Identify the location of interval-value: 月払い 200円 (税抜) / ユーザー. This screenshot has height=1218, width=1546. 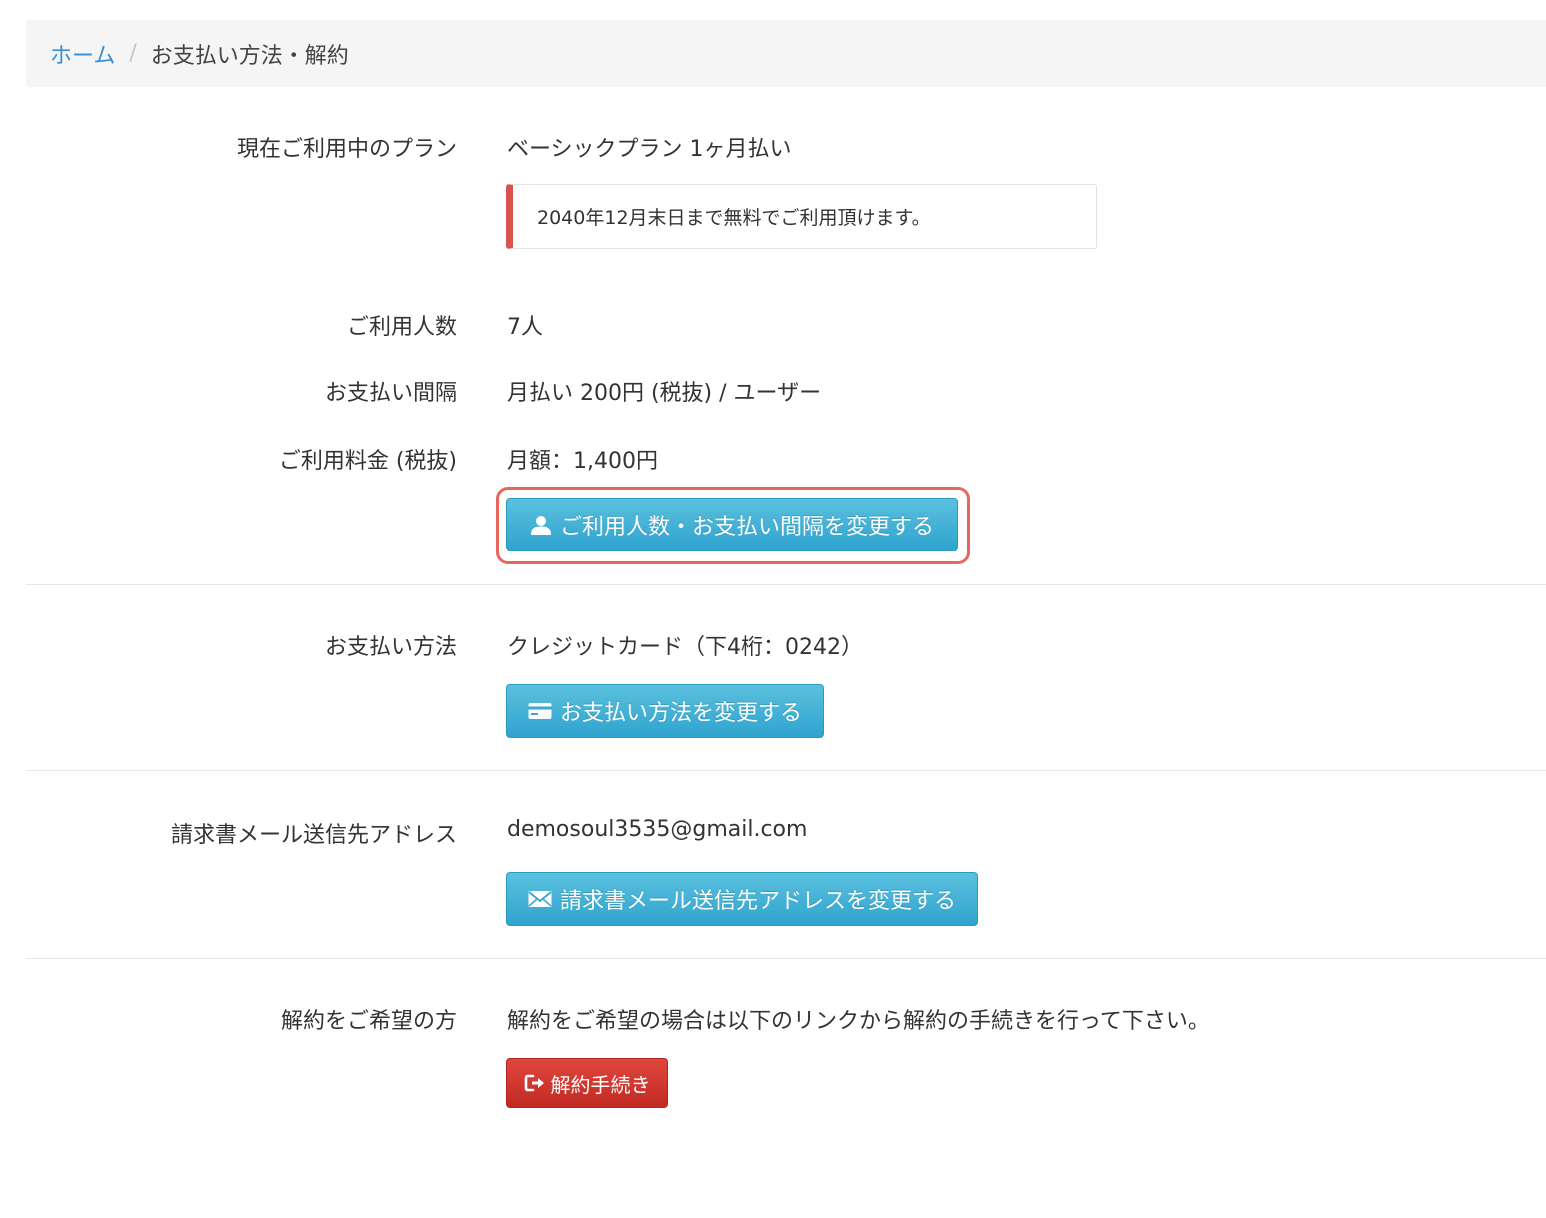
(664, 393).